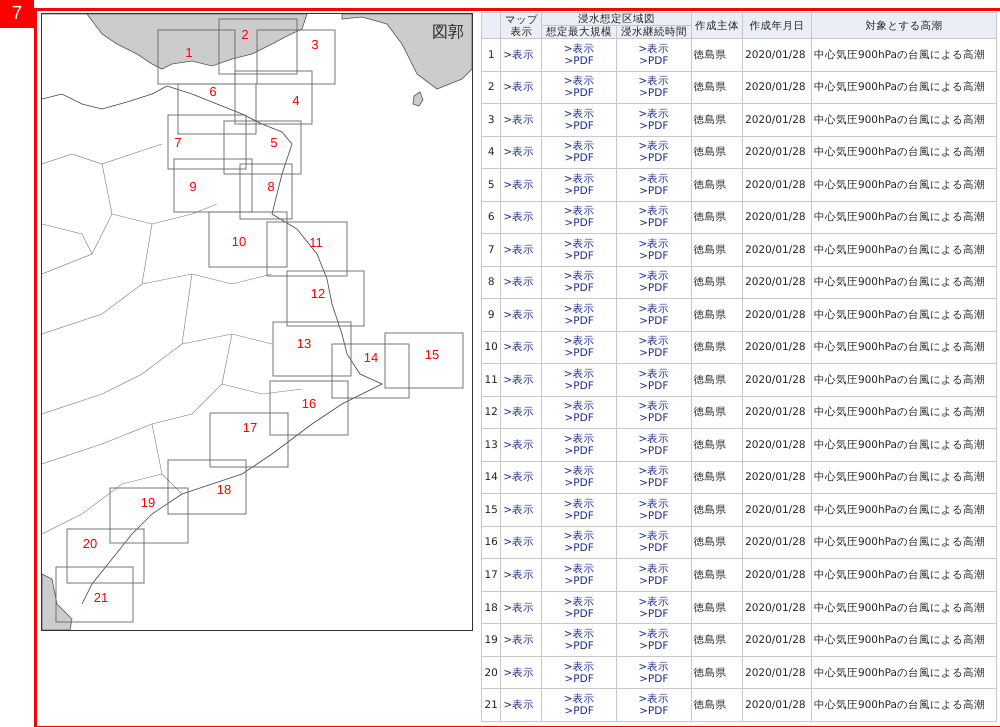  What do you see at coordinates (491, 445) in the screenshot?
I see `row-number: 13` at bounding box center [491, 445].